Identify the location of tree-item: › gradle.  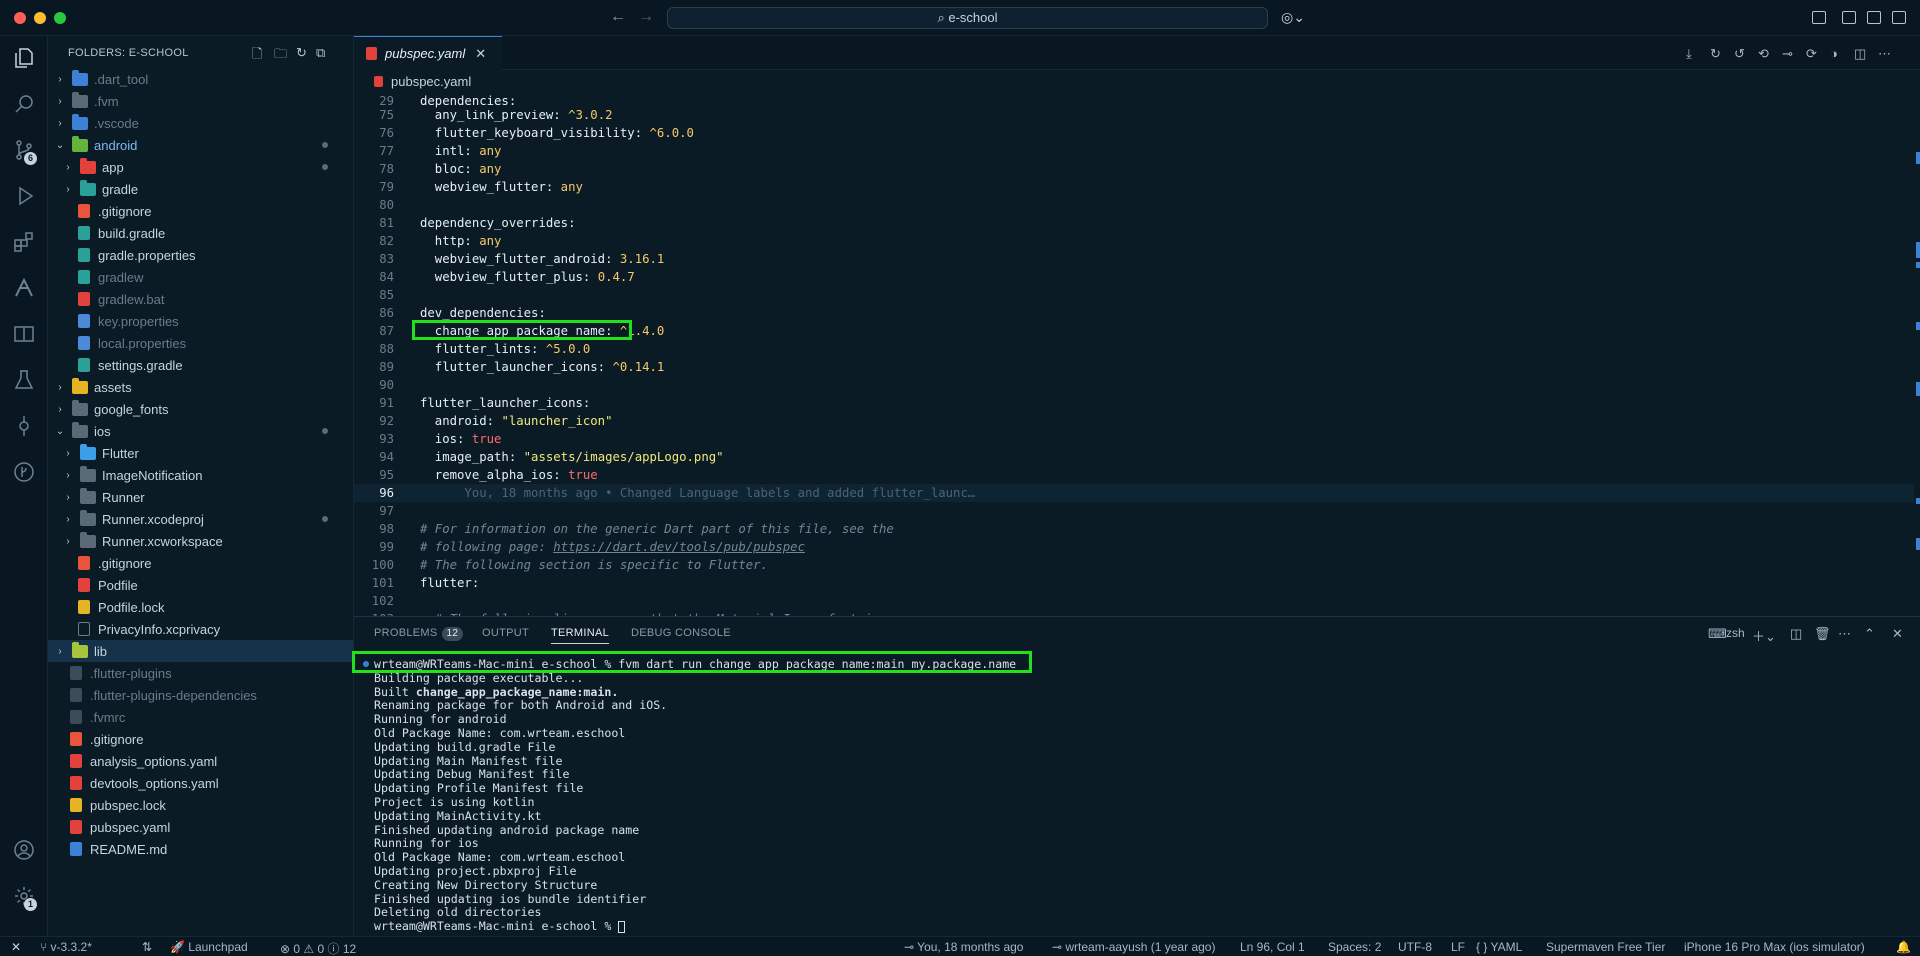
(200, 189).